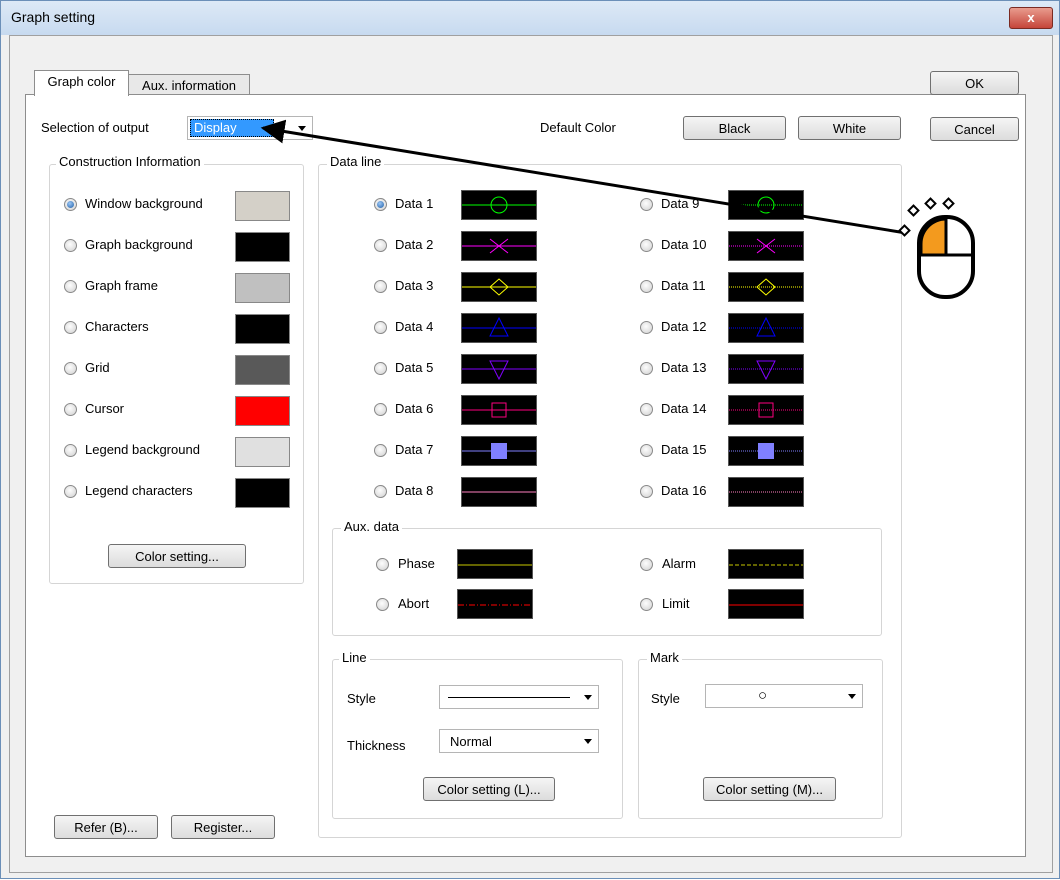  What do you see at coordinates (81, 83) in the screenshot?
I see `tab-graph-color: Graph color` at bounding box center [81, 83].